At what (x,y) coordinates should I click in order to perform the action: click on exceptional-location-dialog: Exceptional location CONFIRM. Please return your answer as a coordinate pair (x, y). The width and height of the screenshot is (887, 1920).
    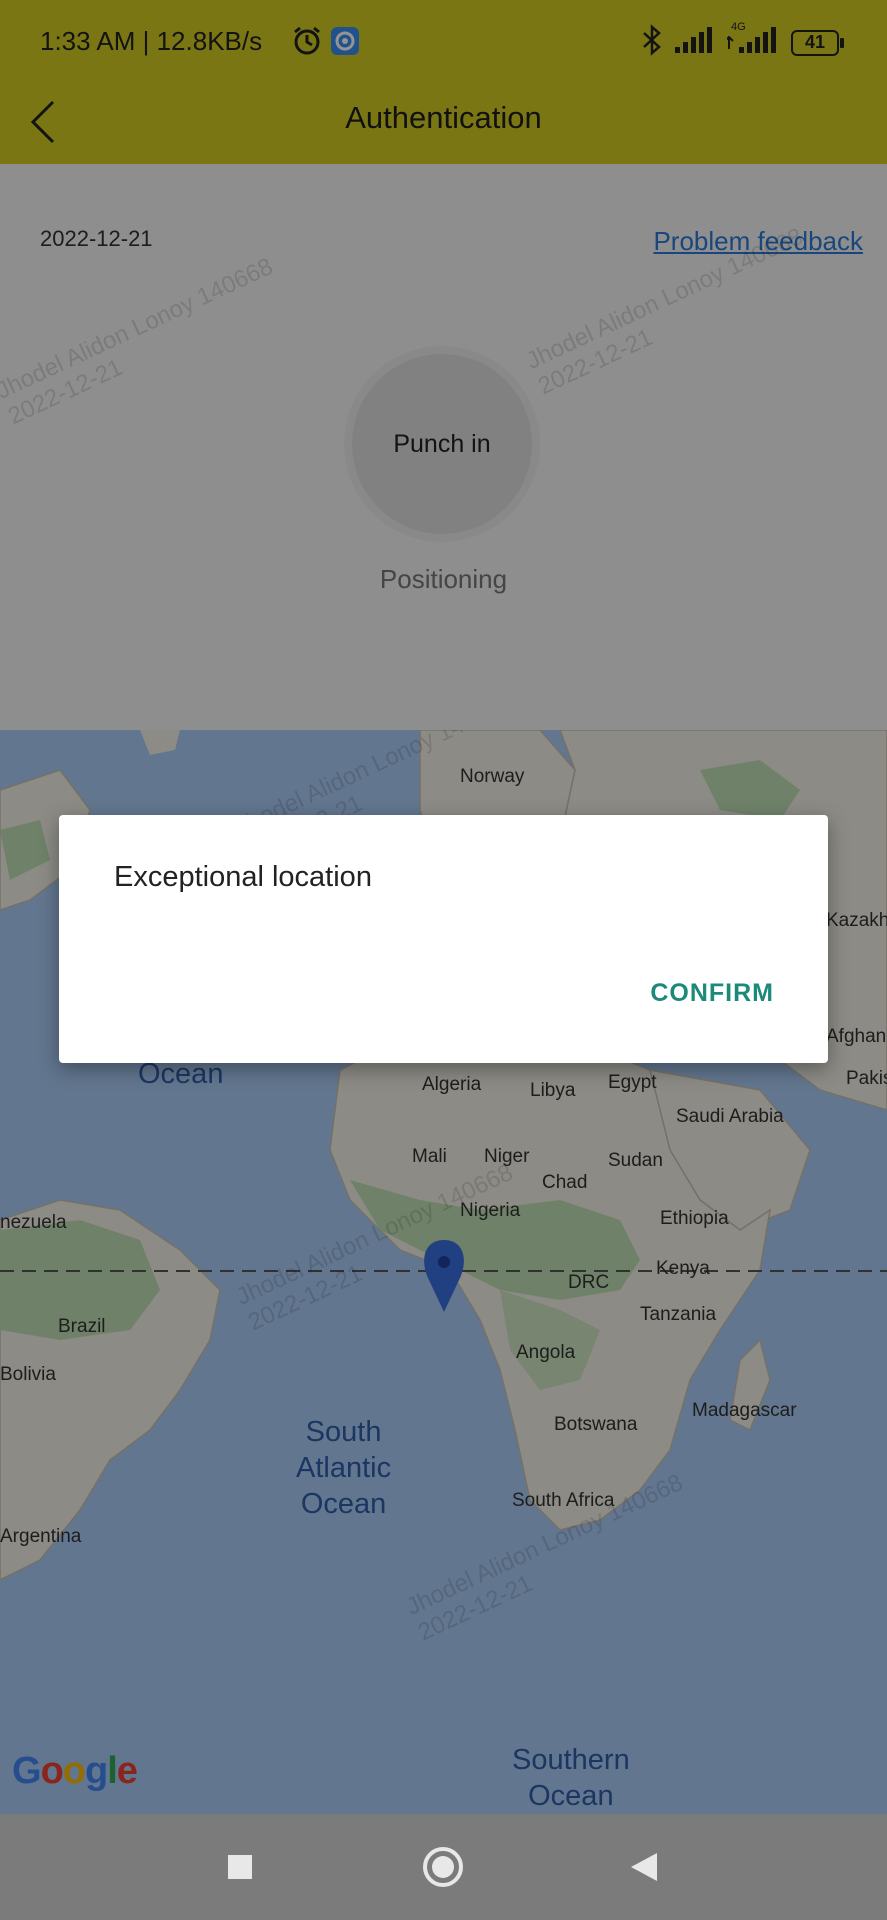
    Looking at the image, I should click on (443, 939).